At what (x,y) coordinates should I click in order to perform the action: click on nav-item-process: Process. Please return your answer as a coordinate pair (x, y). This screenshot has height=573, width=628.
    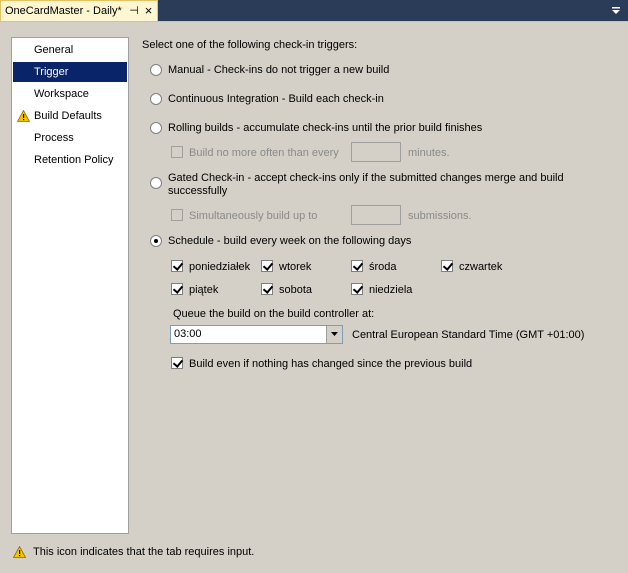
    Looking at the image, I should click on (70, 138).